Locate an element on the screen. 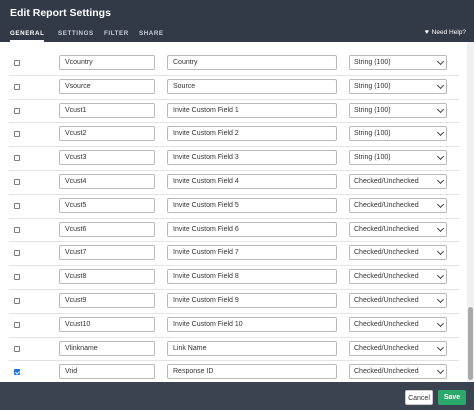 This screenshot has width=474, height=410. dialog-title: Edit Report Settings is located at coordinates (60, 13).